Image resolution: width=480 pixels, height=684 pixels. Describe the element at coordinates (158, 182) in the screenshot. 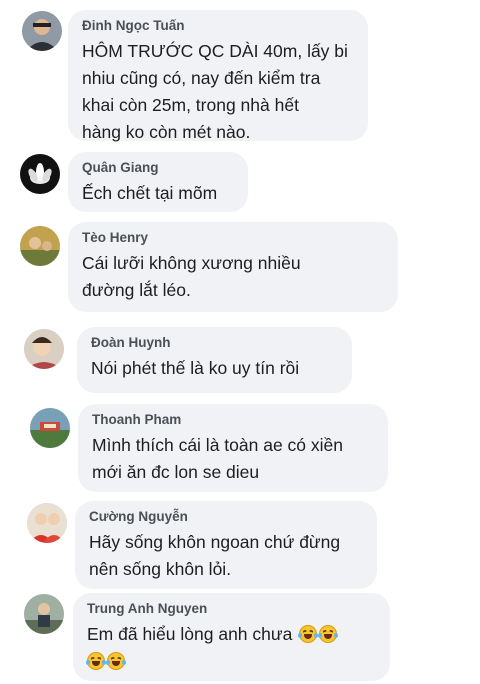

I see `comment-bubble: Quân Giang Ếch chết tại mõm` at that location.